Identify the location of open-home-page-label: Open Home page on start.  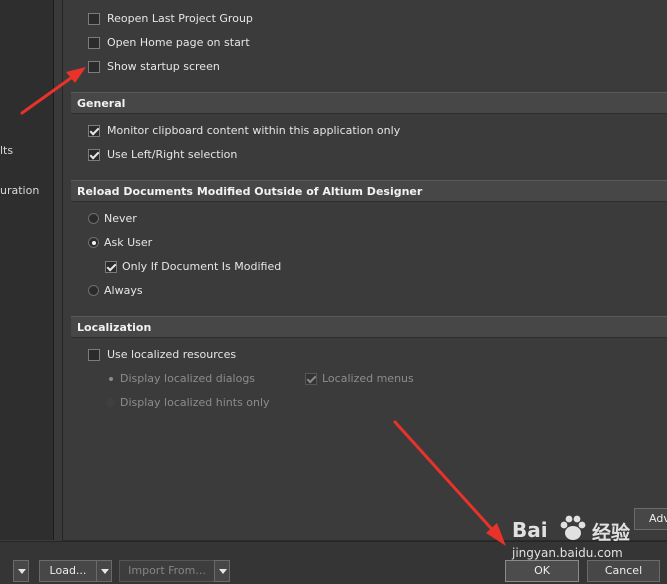
(178, 42).